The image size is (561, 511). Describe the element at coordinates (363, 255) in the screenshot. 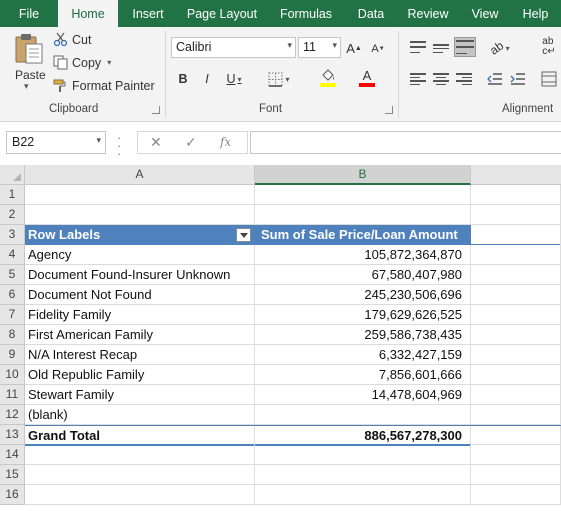

I see `row-value: 105,872,364,870` at that location.